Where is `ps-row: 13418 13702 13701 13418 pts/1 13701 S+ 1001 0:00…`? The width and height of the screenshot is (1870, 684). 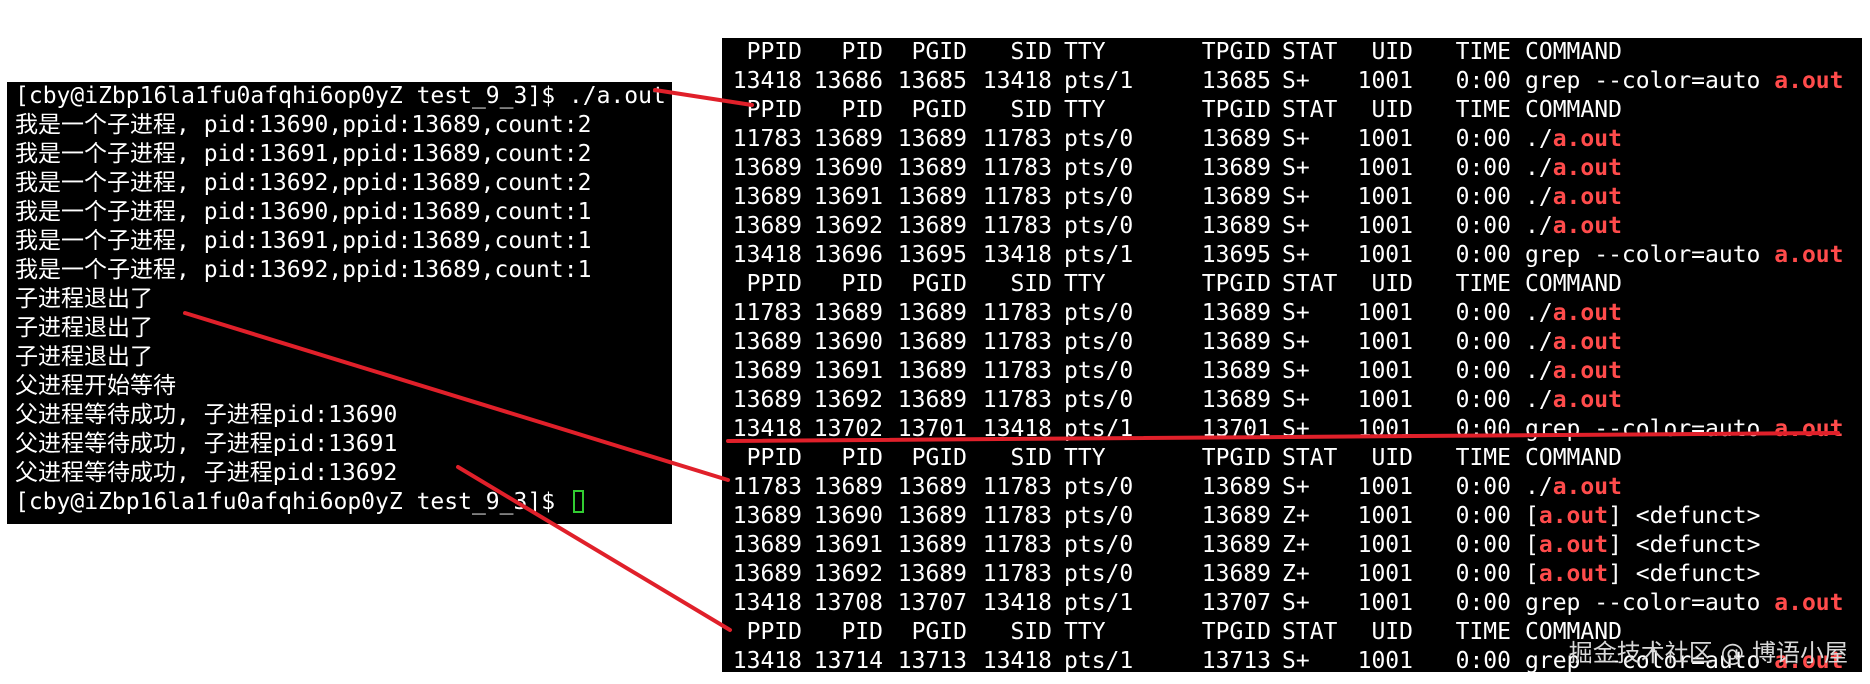 ps-row: 13418 13702 13701 13418 pts/1 13701 S+ 1001 0:00… is located at coordinates (1292, 429).